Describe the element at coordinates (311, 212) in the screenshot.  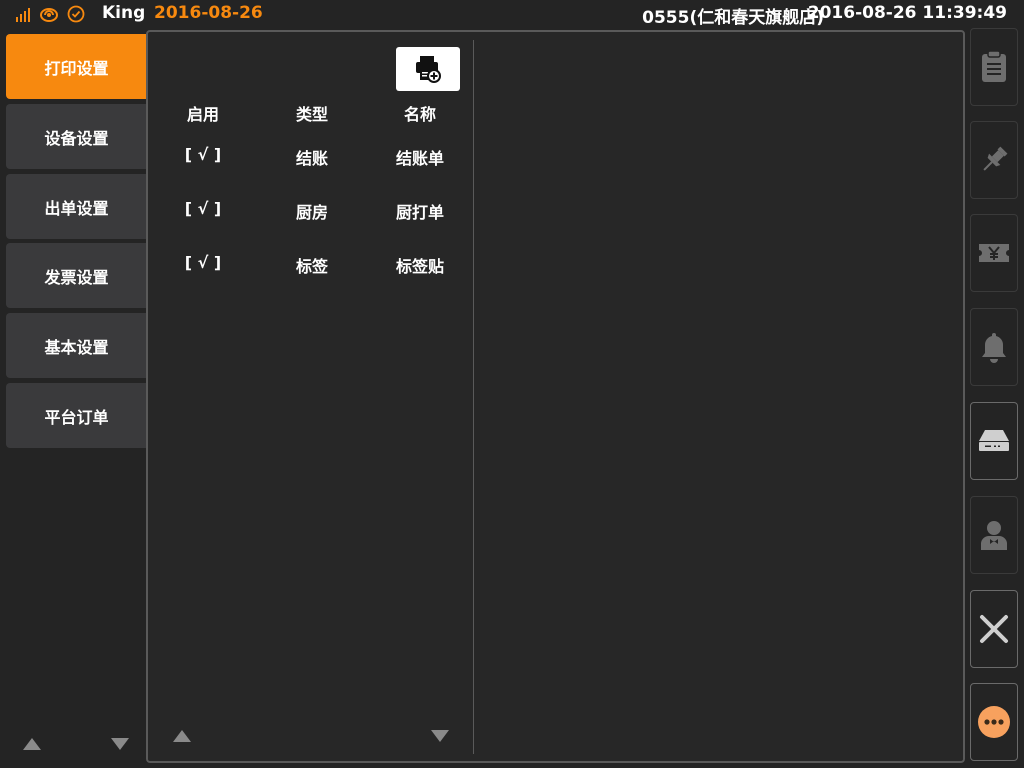
I see `printer-type: 厨房` at that location.